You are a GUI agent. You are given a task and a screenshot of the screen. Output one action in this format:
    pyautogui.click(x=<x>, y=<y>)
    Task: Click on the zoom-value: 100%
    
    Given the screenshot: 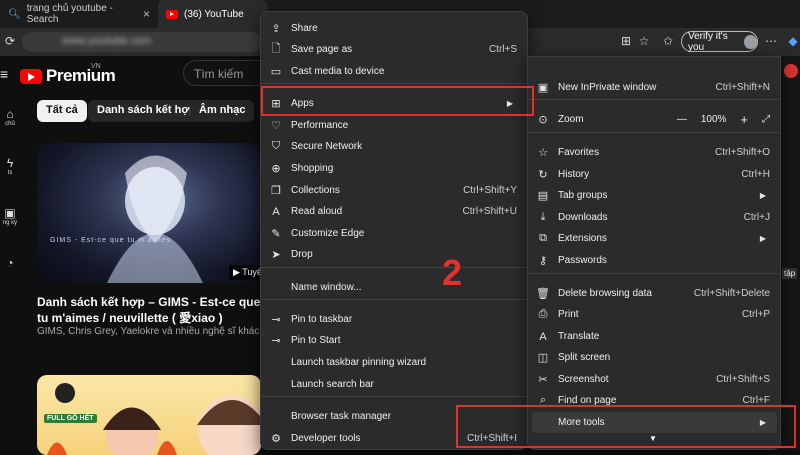 What is the action you would take?
    pyautogui.click(x=713, y=119)
    